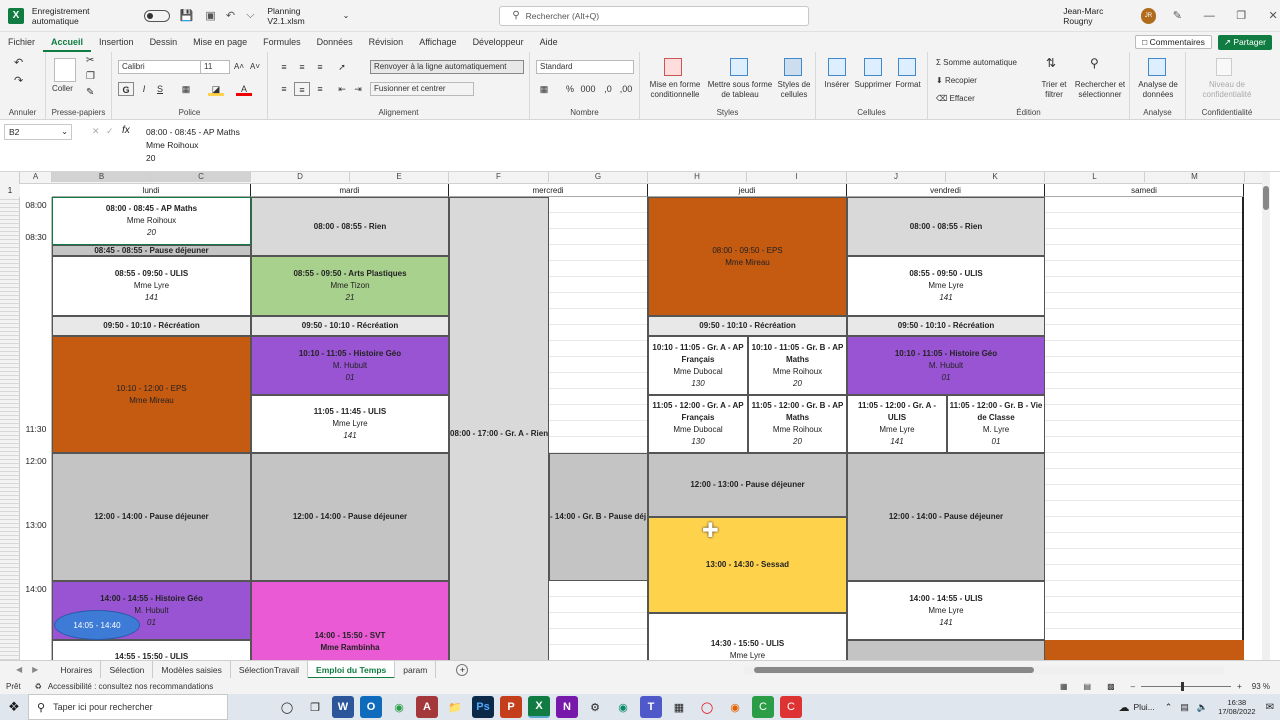  I want to click on lundi-block-ulis: 08:55 - 09:50 - ULIS Mme Lyre 141, so click(151, 286).